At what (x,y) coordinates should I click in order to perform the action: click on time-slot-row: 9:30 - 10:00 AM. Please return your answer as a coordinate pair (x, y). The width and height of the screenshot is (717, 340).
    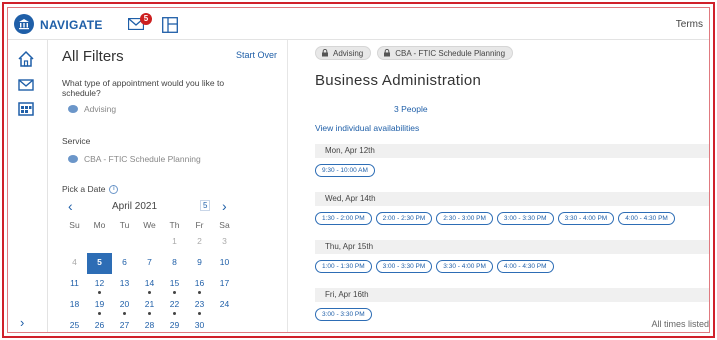
    Looking at the image, I should click on (345, 170).